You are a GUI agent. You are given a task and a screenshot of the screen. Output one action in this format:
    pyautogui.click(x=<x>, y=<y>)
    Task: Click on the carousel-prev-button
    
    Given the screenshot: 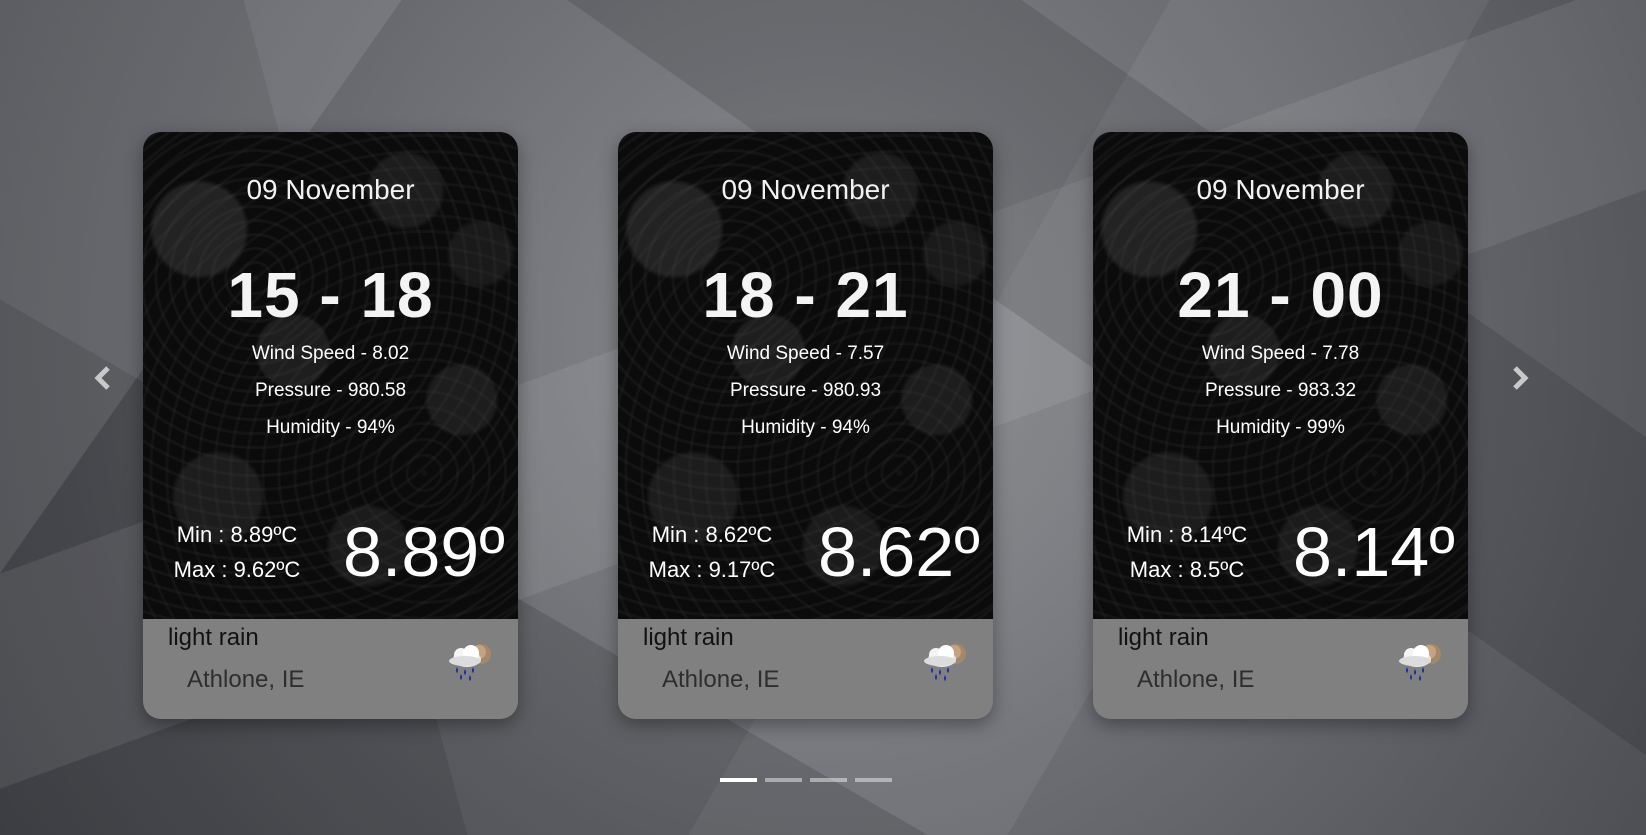 What is the action you would take?
    pyautogui.click(x=103, y=378)
    